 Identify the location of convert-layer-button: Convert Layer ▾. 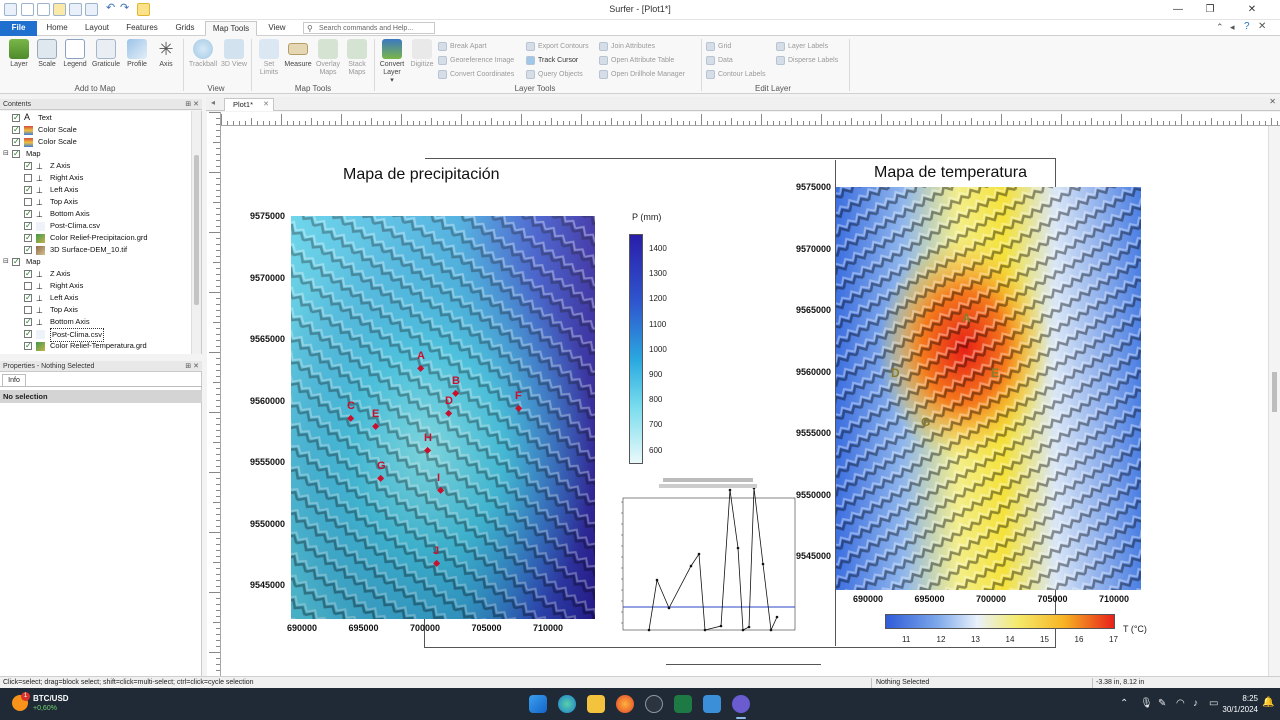
(392, 62).